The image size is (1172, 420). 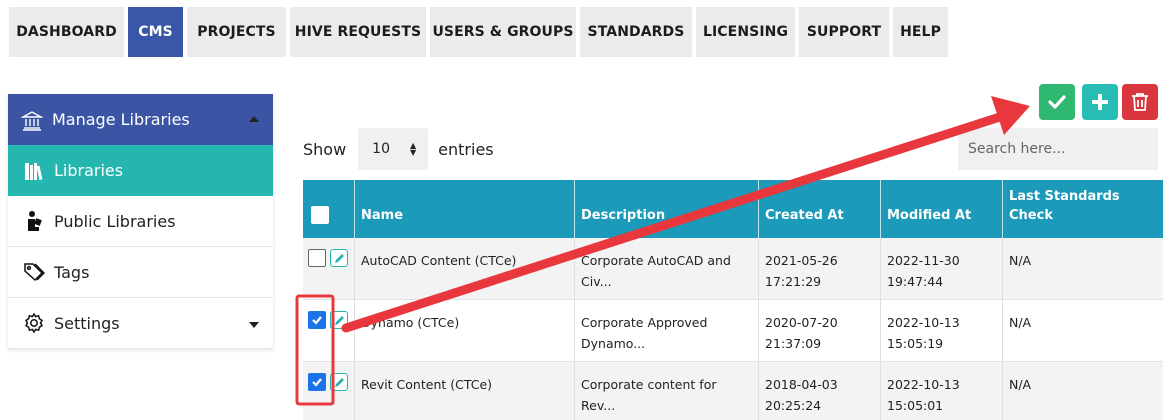 What do you see at coordinates (34, 323) in the screenshot?
I see `gear-icon` at bounding box center [34, 323].